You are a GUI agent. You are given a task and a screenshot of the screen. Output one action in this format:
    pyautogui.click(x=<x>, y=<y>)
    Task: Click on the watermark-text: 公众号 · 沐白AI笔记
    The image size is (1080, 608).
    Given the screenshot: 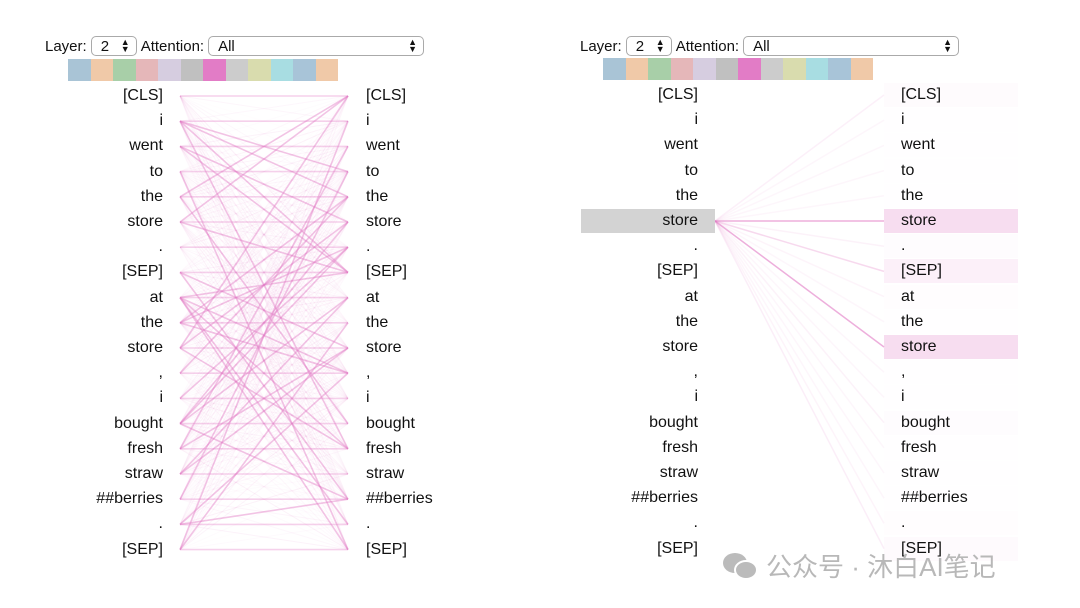 What is the action you would take?
    pyautogui.click(x=881, y=567)
    